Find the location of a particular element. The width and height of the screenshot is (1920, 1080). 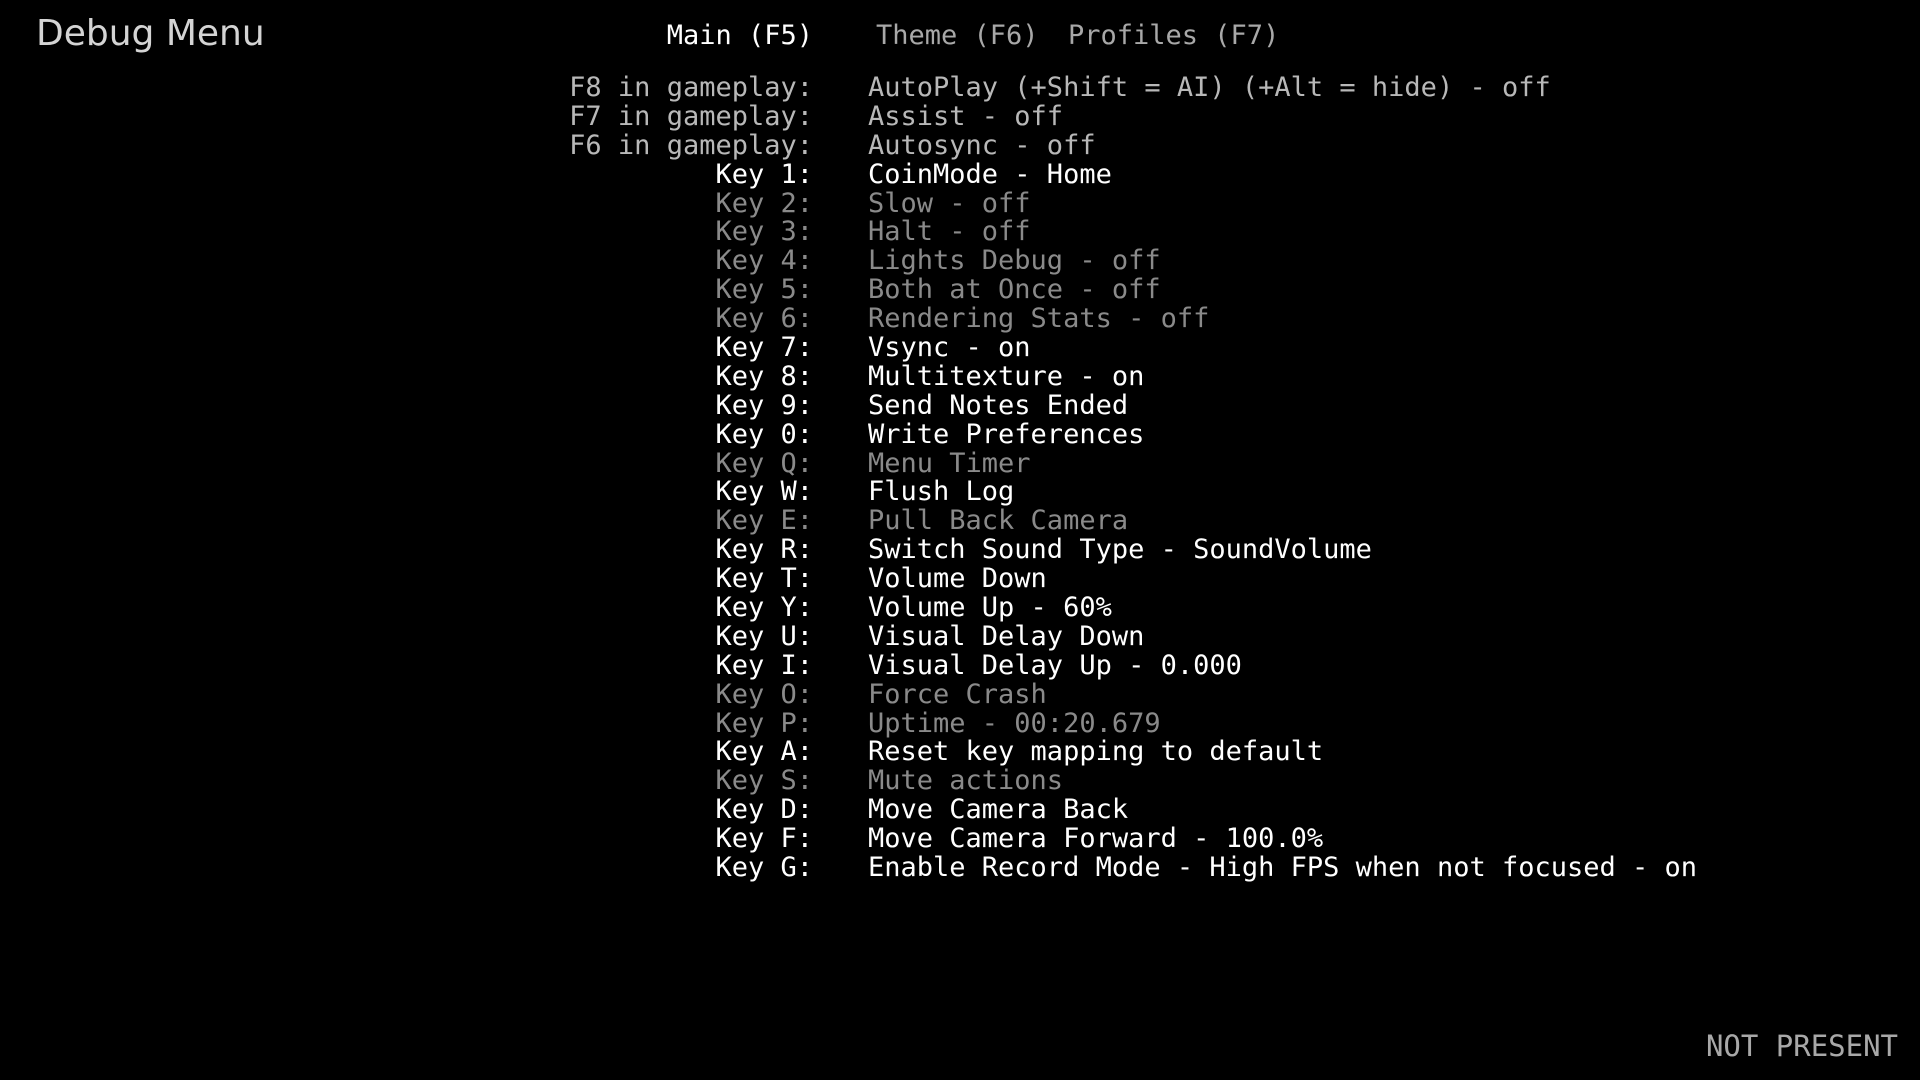

menu-item: Key P: Uptime - 00:20.679 is located at coordinates (960, 723).